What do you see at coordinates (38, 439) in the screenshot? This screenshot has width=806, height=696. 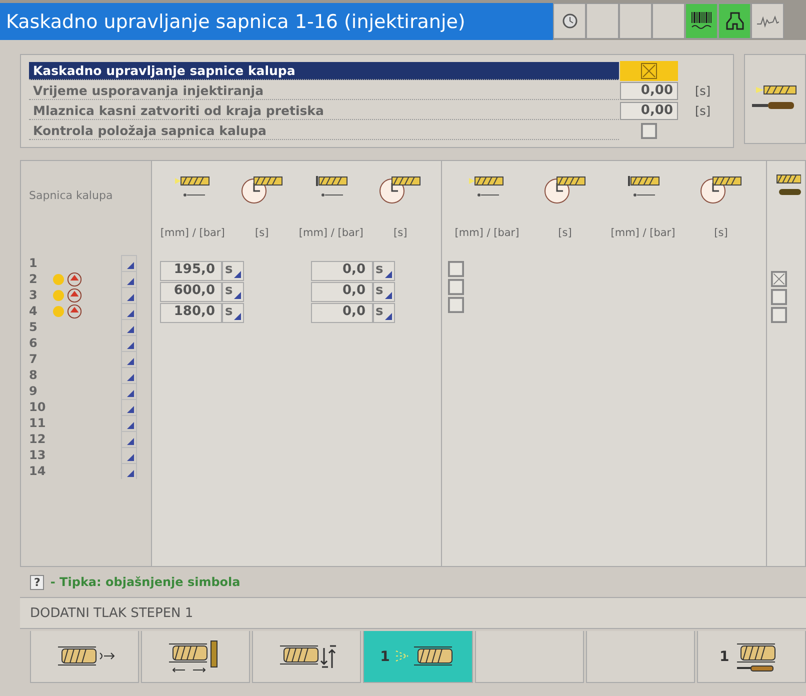 I see `nozzle-number: 12` at bounding box center [38, 439].